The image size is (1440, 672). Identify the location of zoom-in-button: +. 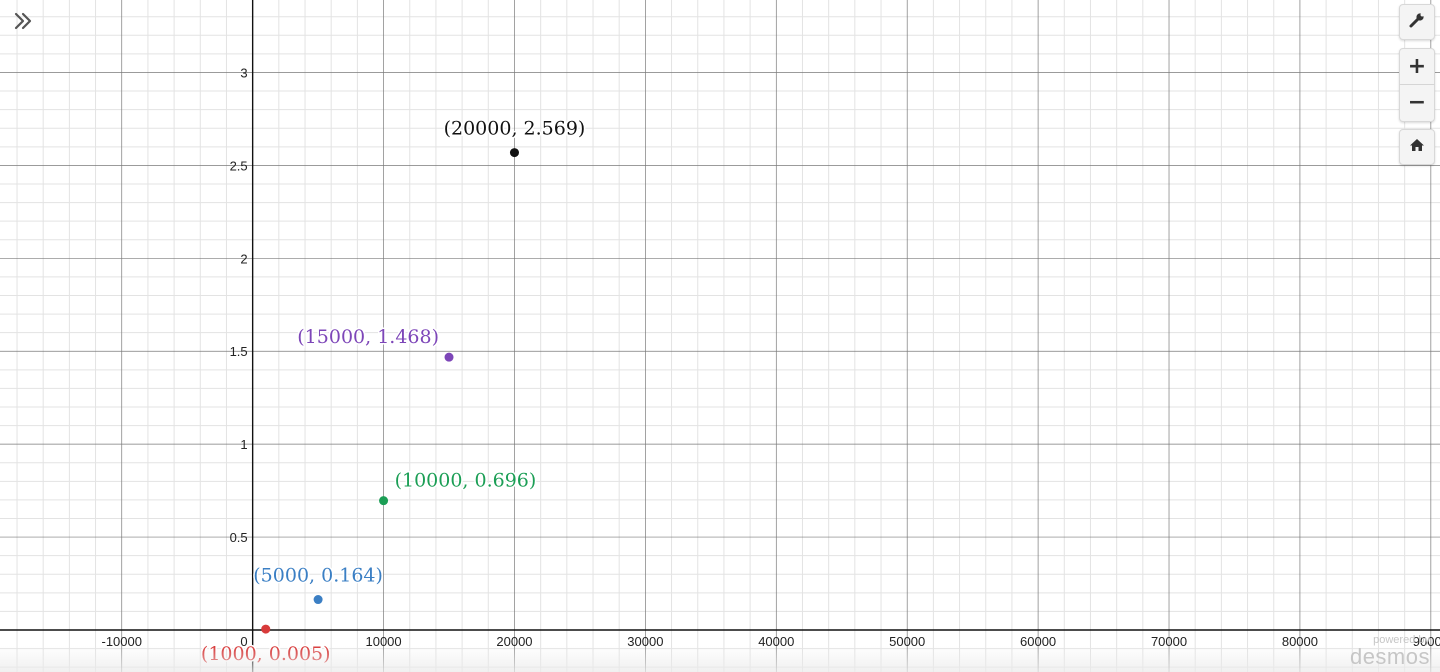
(1417, 66).